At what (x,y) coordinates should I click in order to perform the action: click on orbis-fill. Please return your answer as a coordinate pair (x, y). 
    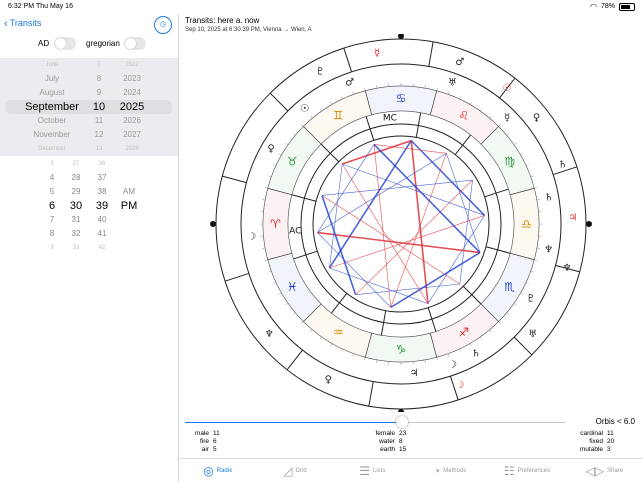
    Looking at the image, I should click on (293, 422).